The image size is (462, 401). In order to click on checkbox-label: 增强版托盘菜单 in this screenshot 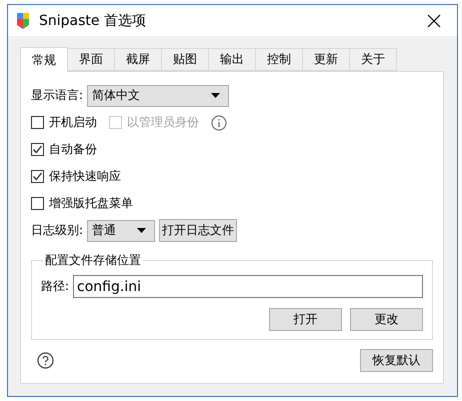, I will do `click(91, 203)`.